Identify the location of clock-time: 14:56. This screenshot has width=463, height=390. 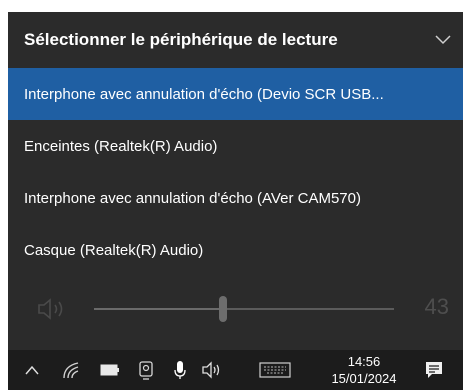
(364, 361).